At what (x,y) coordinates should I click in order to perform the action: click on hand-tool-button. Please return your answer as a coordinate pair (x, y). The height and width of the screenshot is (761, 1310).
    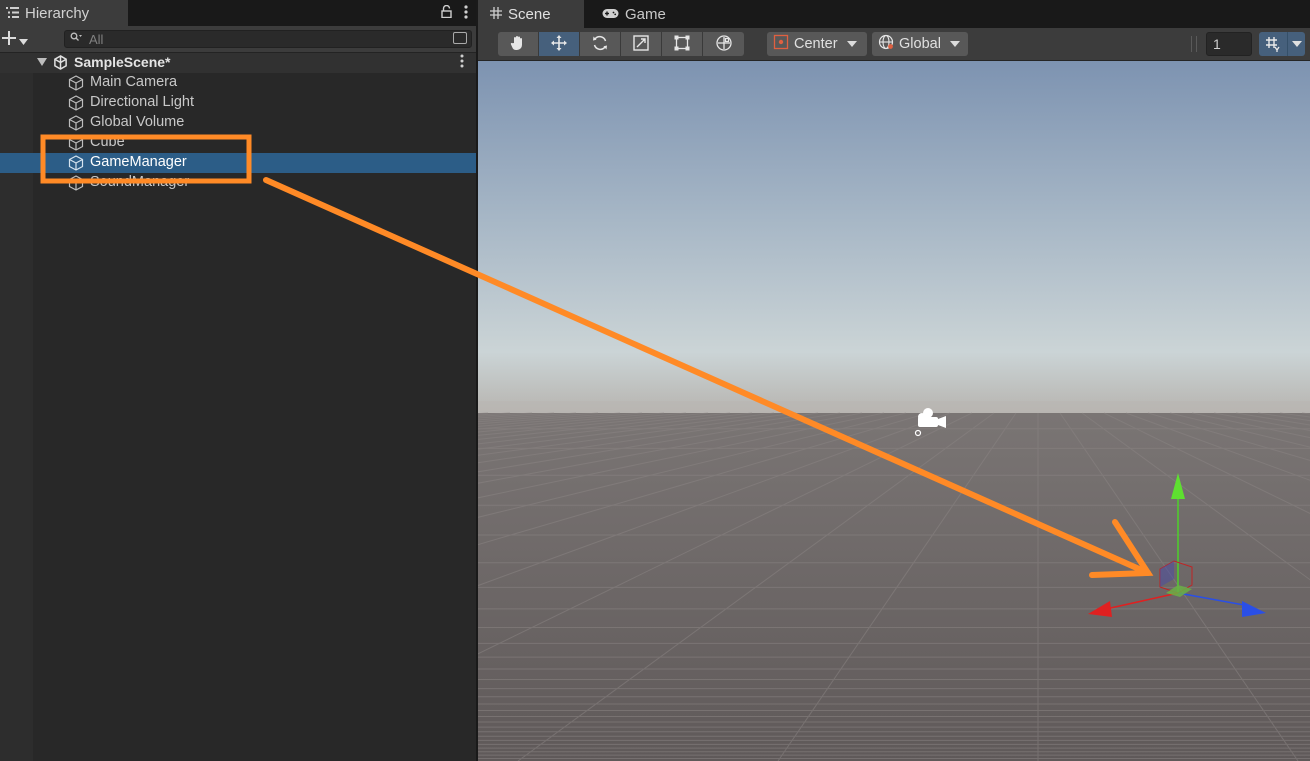
    Looking at the image, I should click on (518, 44).